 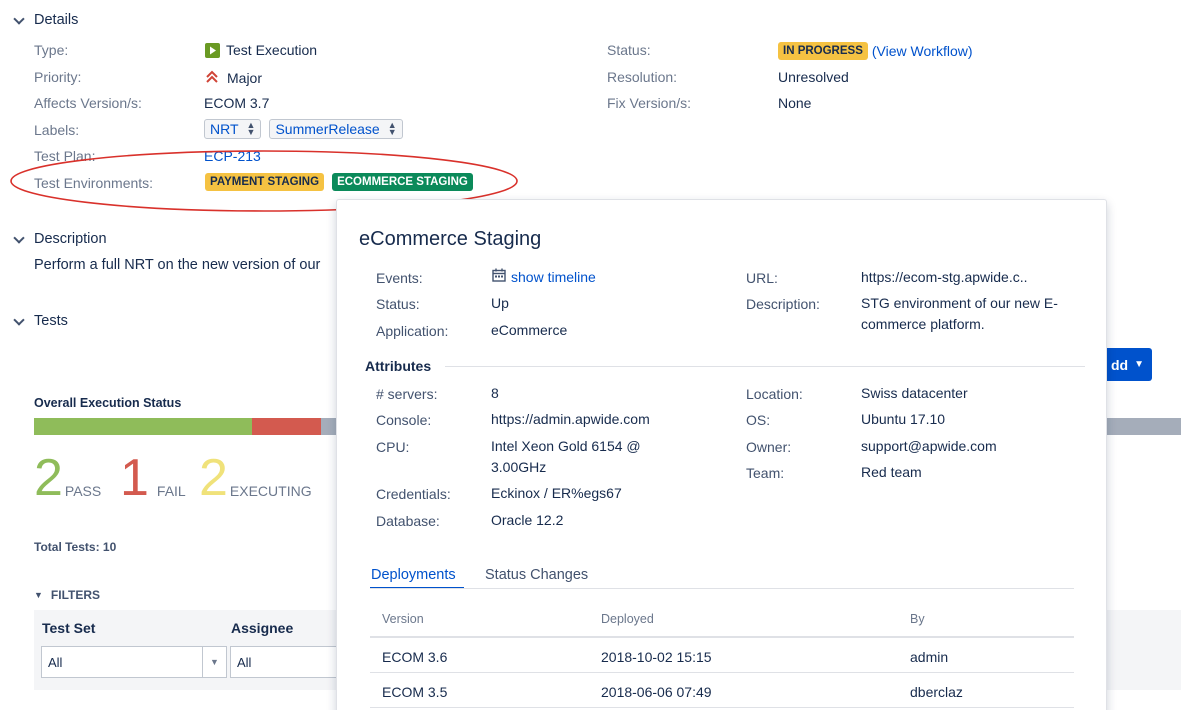 I want to click on database-label: Database:, so click(x=408, y=521).